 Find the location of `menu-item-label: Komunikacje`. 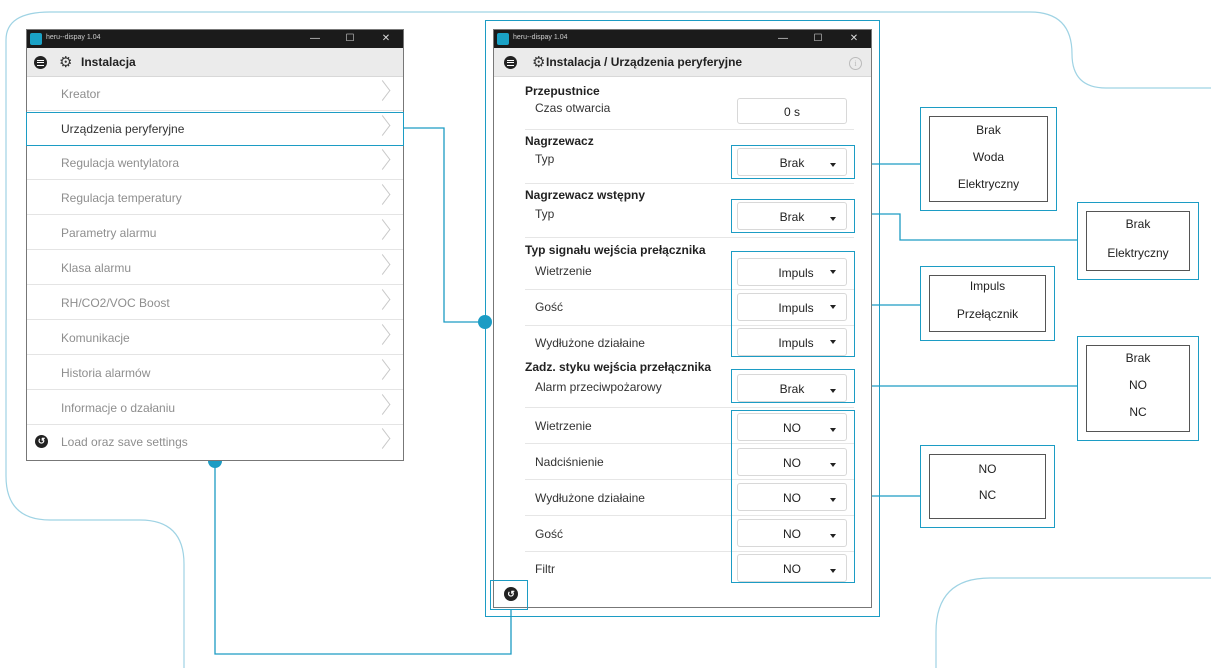

menu-item-label: Komunikacje is located at coordinates (95, 338).